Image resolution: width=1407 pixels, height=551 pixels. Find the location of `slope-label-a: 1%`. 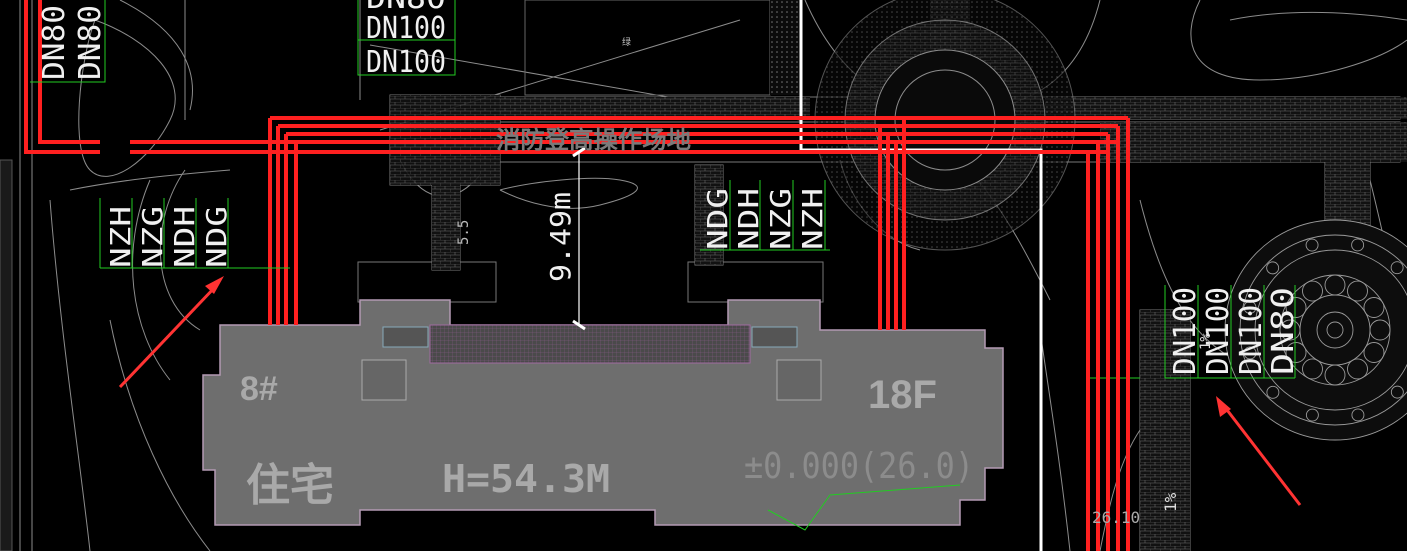

slope-label-a: 1% is located at coordinates (1206, 341).